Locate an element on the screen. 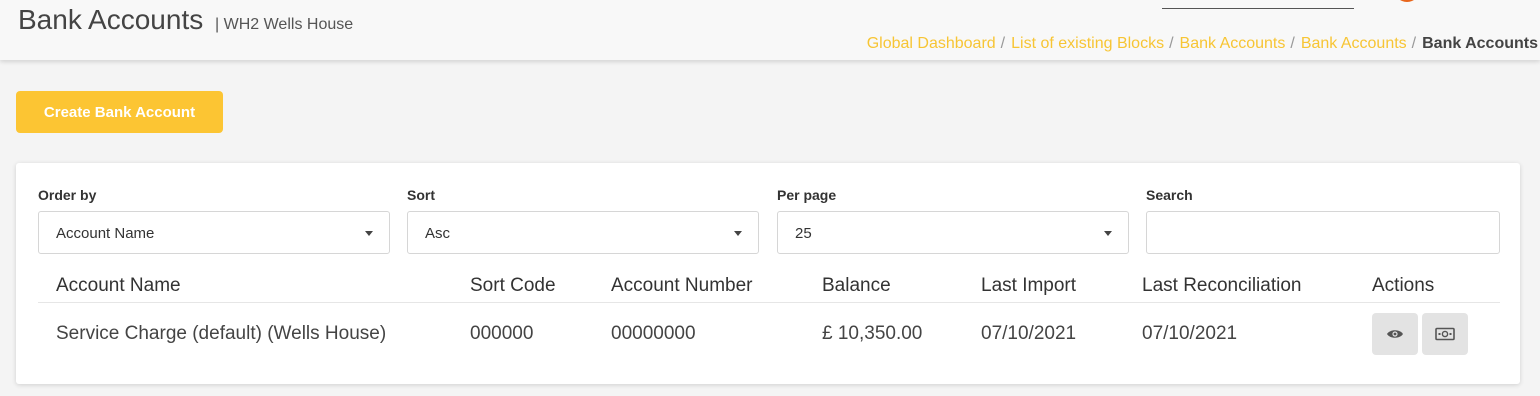 Image resolution: width=1540 pixels, height=396 pixels. search-label: Search is located at coordinates (1169, 195).